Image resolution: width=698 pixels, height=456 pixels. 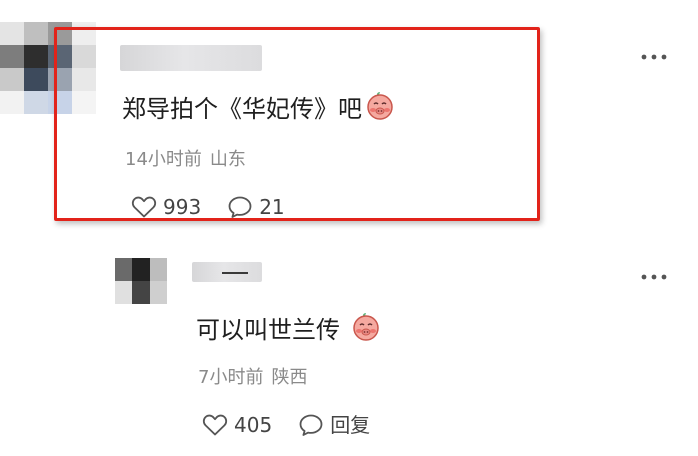 I want to click on comment-text: 可以叫世兰传, so click(x=289, y=330).